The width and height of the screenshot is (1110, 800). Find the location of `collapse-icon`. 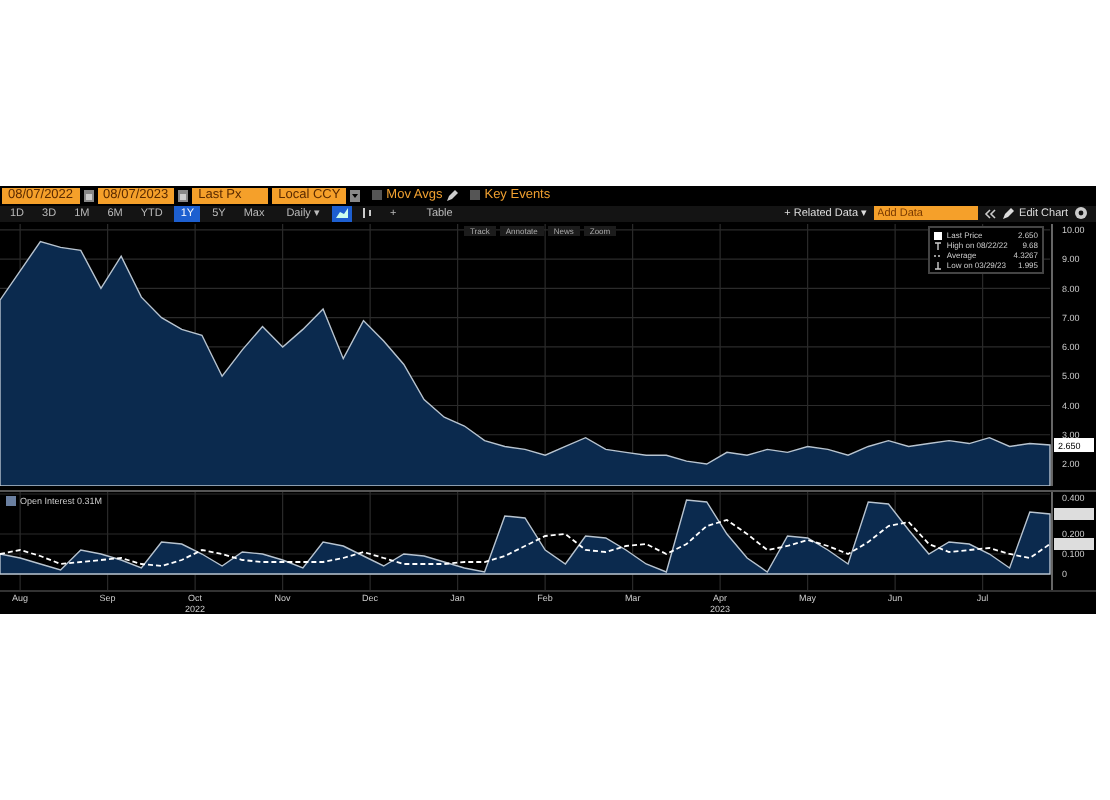

collapse-icon is located at coordinates (989, 213).